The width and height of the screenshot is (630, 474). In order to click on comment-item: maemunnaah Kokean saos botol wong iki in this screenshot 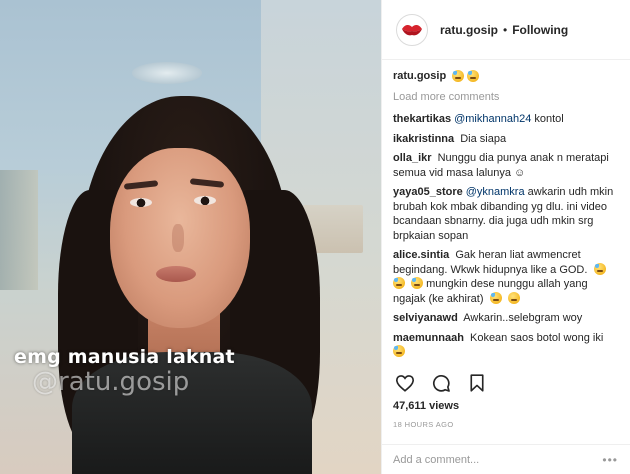, I will do `click(505, 345)`.